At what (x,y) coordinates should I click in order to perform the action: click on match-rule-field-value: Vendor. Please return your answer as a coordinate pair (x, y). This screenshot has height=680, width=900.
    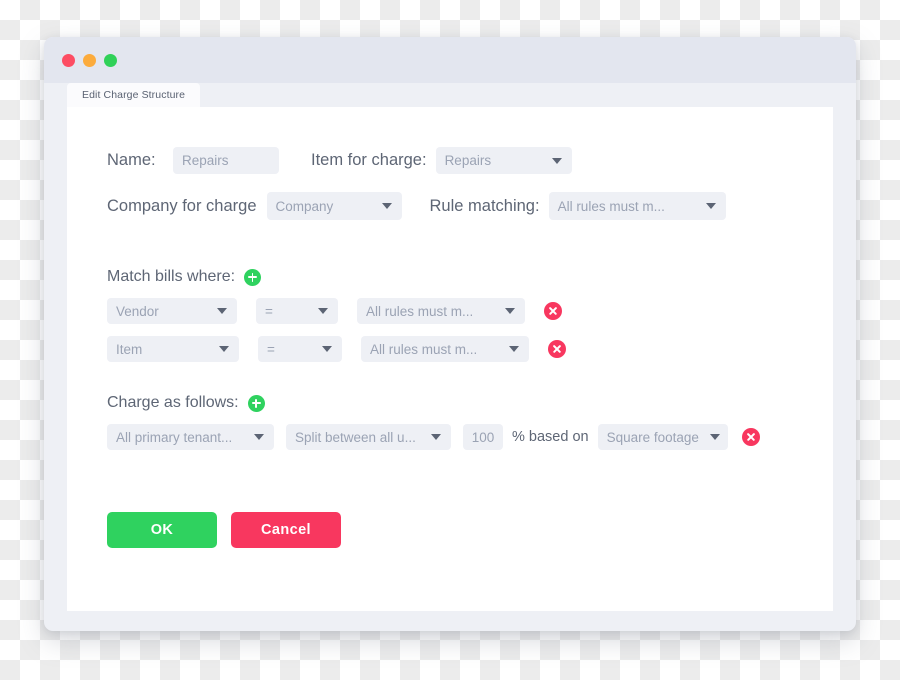
    Looking at the image, I should click on (137, 311).